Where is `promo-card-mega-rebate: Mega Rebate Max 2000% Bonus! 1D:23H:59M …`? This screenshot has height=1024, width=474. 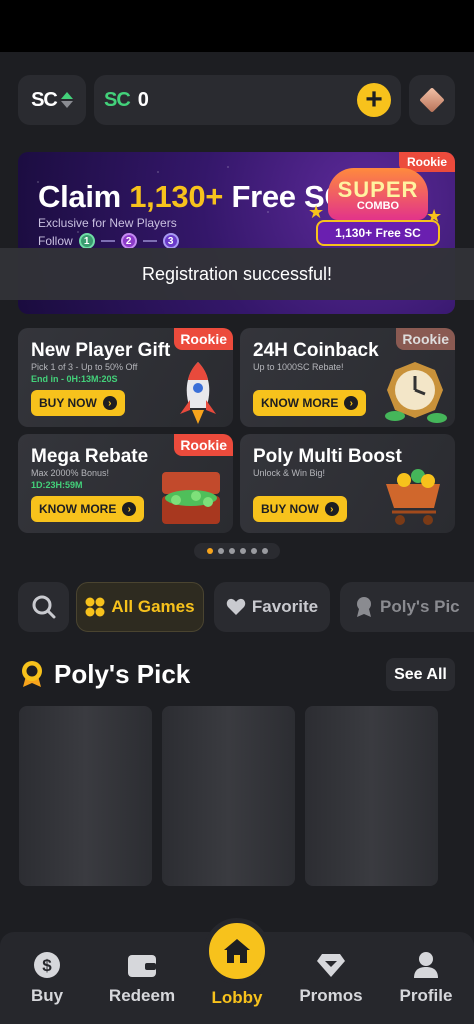
promo-card-mega-rebate: Mega Rebate Max 2000% Bonus! 1D:23H:59M … is located at coordinates (125, 483).